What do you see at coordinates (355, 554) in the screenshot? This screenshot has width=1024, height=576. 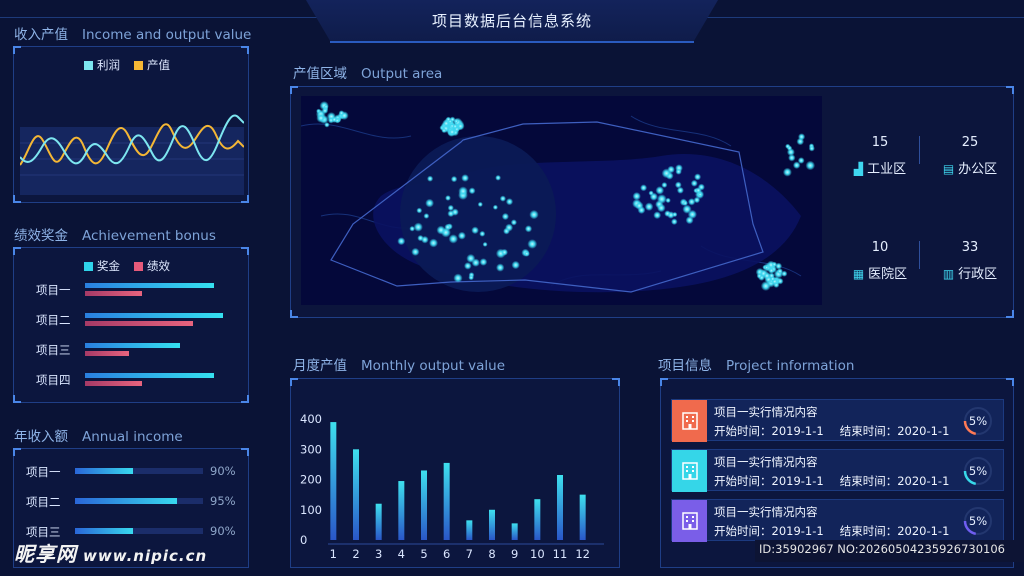 I see `x-tick-label: 2` at bounding box center [355, 554].